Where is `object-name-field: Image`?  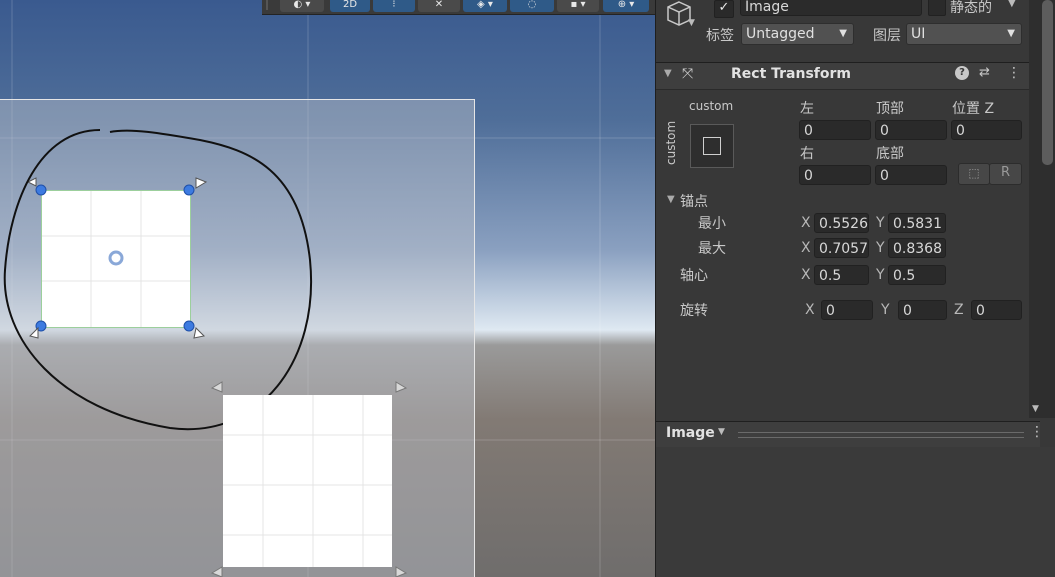 object-name-field: Image is located at coordinates (831, 8).